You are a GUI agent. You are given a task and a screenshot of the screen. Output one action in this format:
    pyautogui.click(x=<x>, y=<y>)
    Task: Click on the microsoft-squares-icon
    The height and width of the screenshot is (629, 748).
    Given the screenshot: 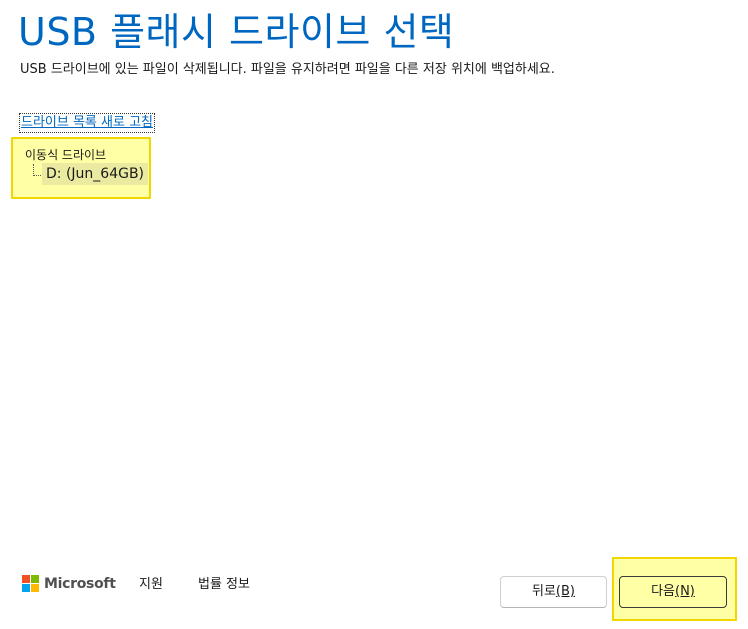 What is the action you would take?
    pyautogui.click(x=30, y=583)
    